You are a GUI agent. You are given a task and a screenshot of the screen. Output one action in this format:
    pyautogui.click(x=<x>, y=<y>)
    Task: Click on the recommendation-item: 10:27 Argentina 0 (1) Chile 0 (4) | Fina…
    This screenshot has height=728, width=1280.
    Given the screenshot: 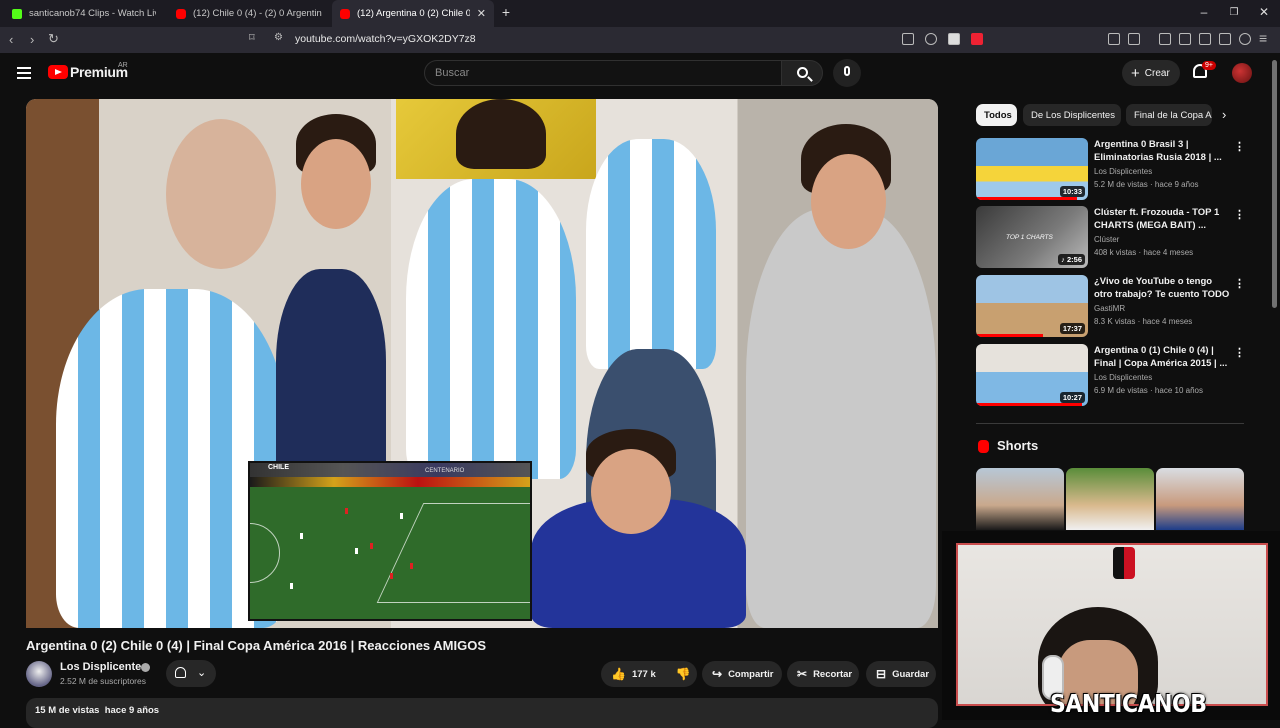 What is the action you would take?
    pyautogui.click(x=1111, y=375)
    